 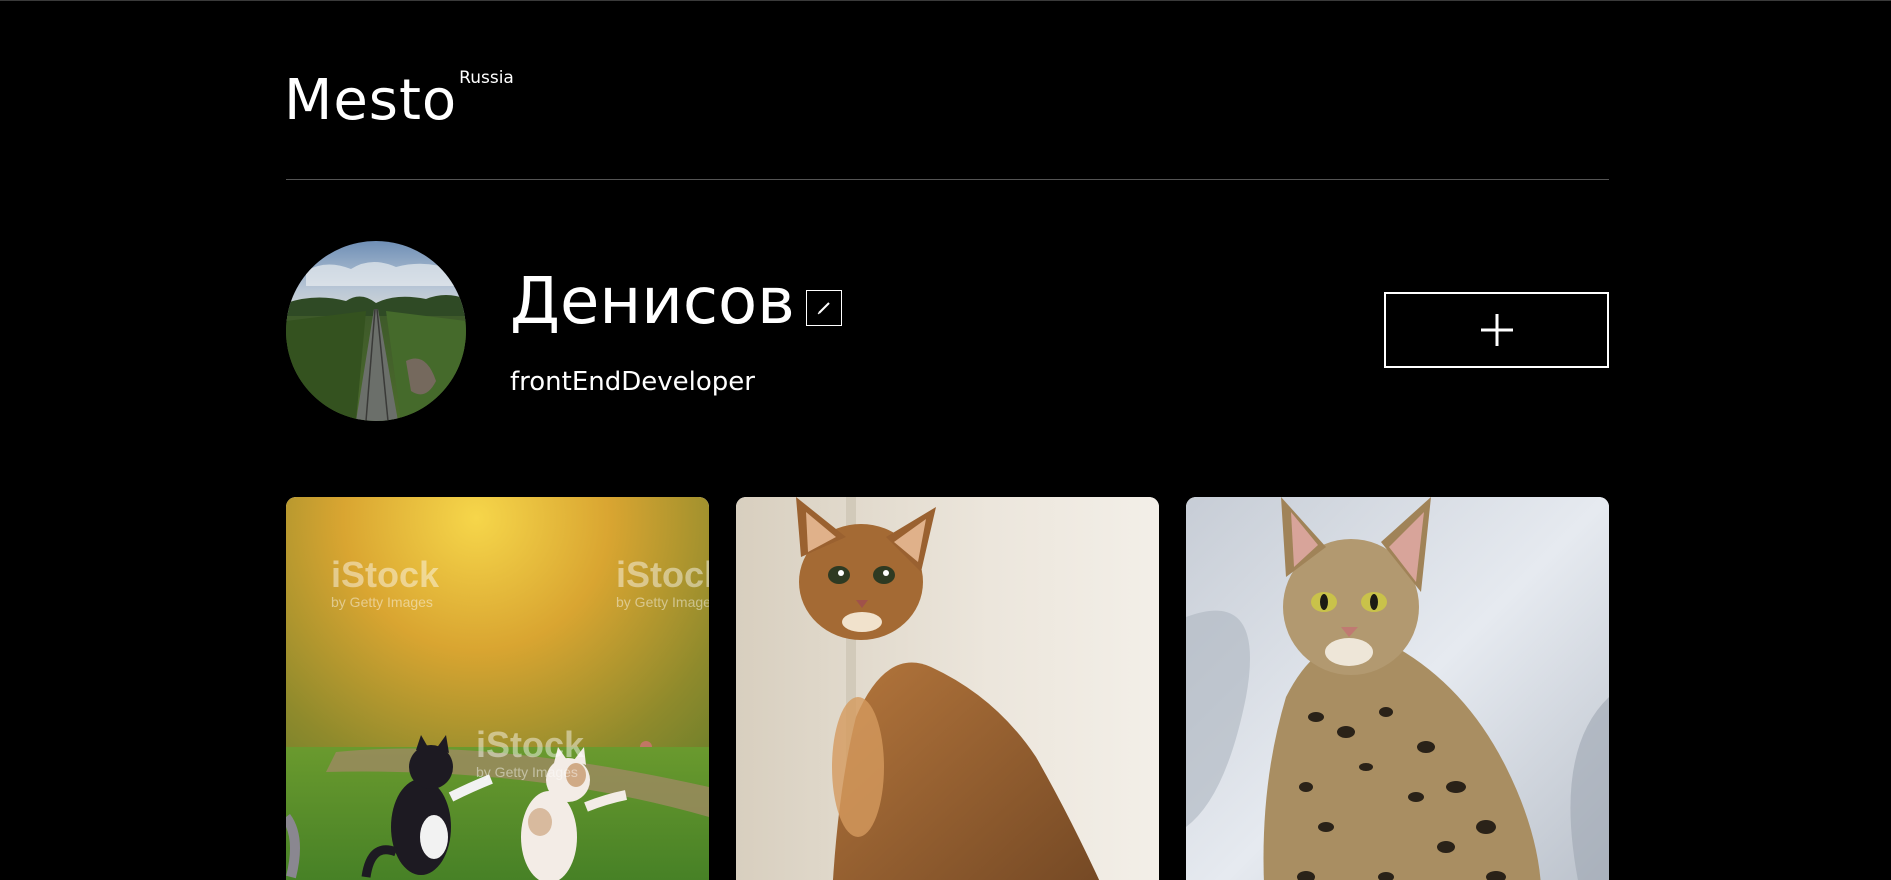 I want to click on add-card-button, so click(x=1496, y=330).